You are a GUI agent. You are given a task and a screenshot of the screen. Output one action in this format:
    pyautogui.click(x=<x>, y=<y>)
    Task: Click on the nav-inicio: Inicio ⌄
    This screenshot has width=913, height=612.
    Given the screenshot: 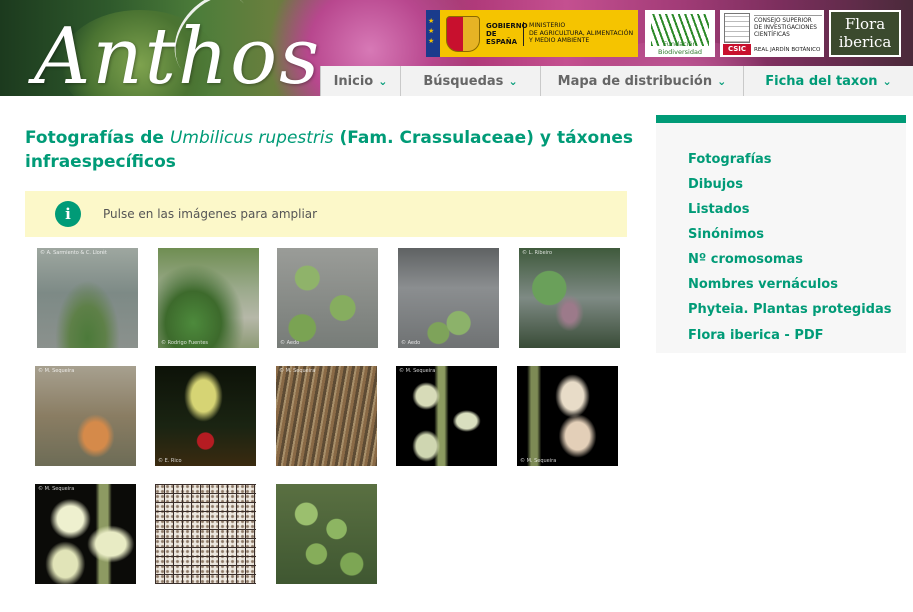 What is the action you would take?
    pyautogui.click(x=360, y=81)
    